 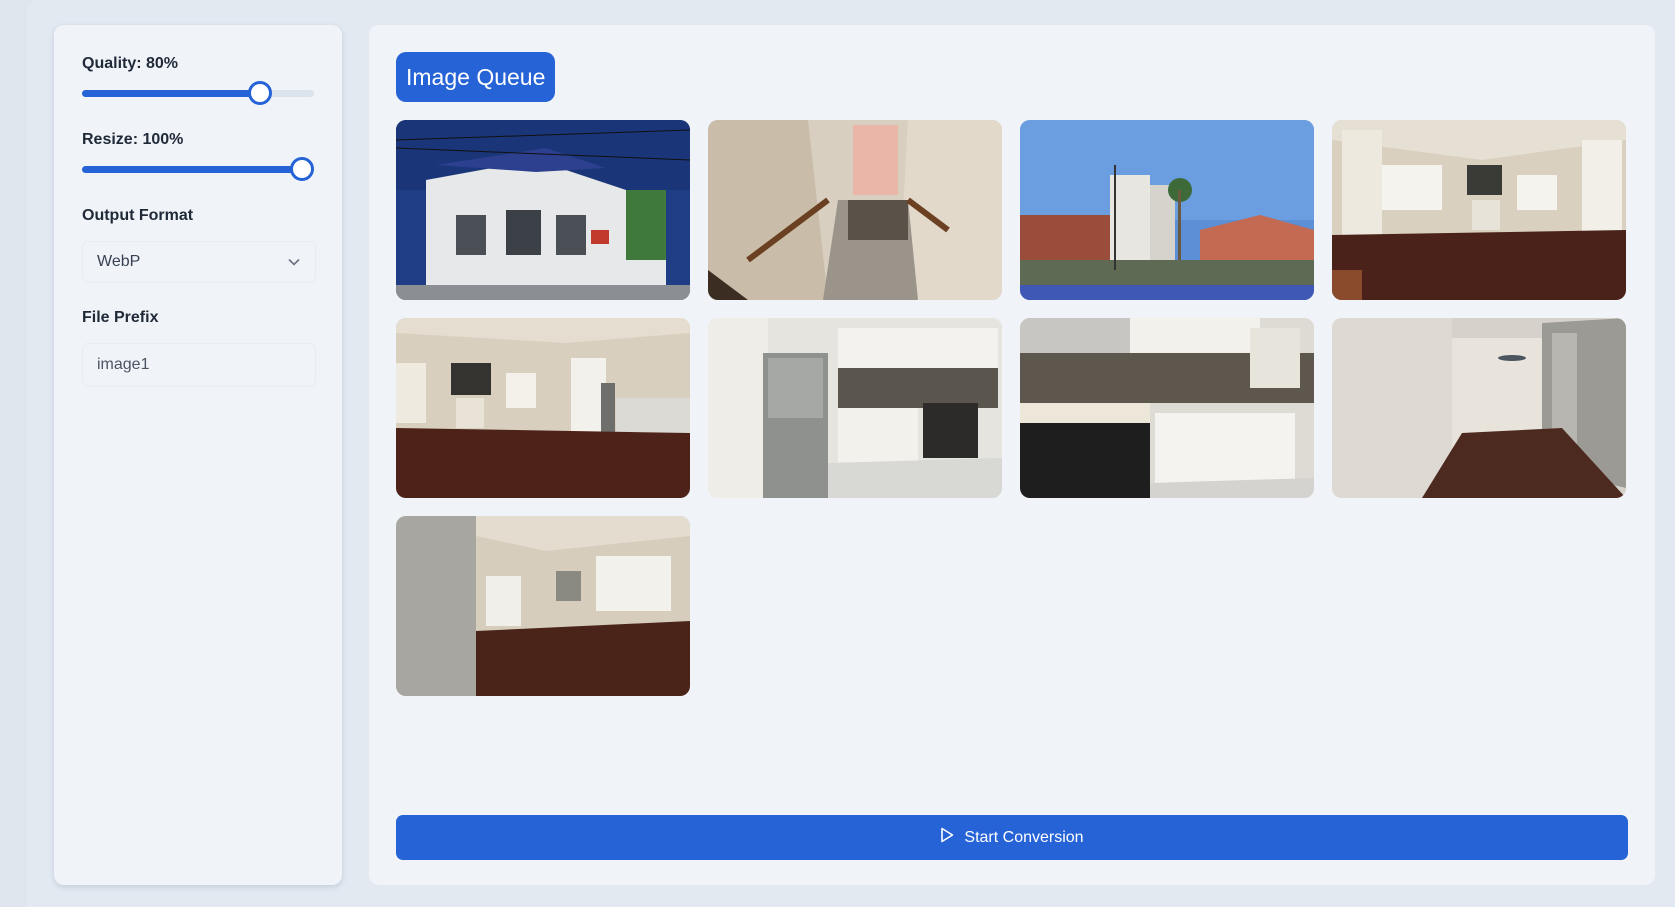 What do you see at coordinates (302, 169) in the screenshot?
I see `resize-slider-thumb` at bounding box center [302, 169].